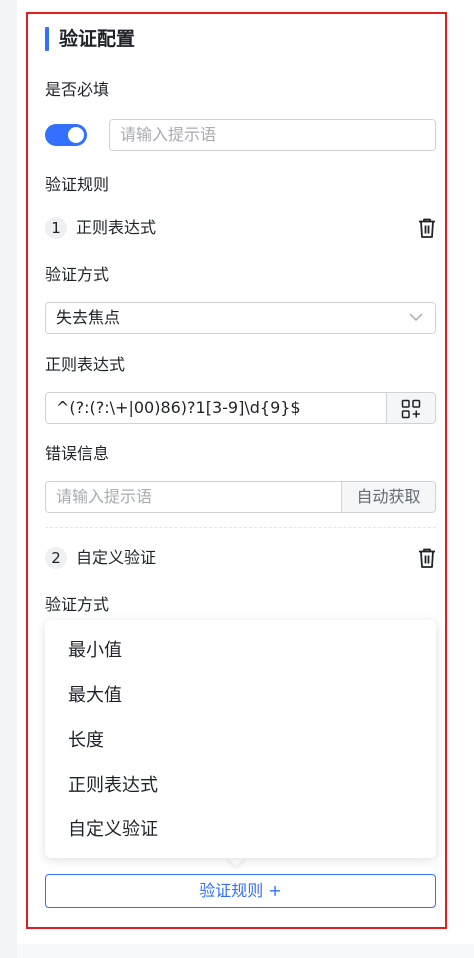 This screenshot has width=474, height=958. What do you see at coordinates (240, 318) in the screenshot?
I see `rule-1-method-select: 失去焦点` at bounding box center [240, 318].